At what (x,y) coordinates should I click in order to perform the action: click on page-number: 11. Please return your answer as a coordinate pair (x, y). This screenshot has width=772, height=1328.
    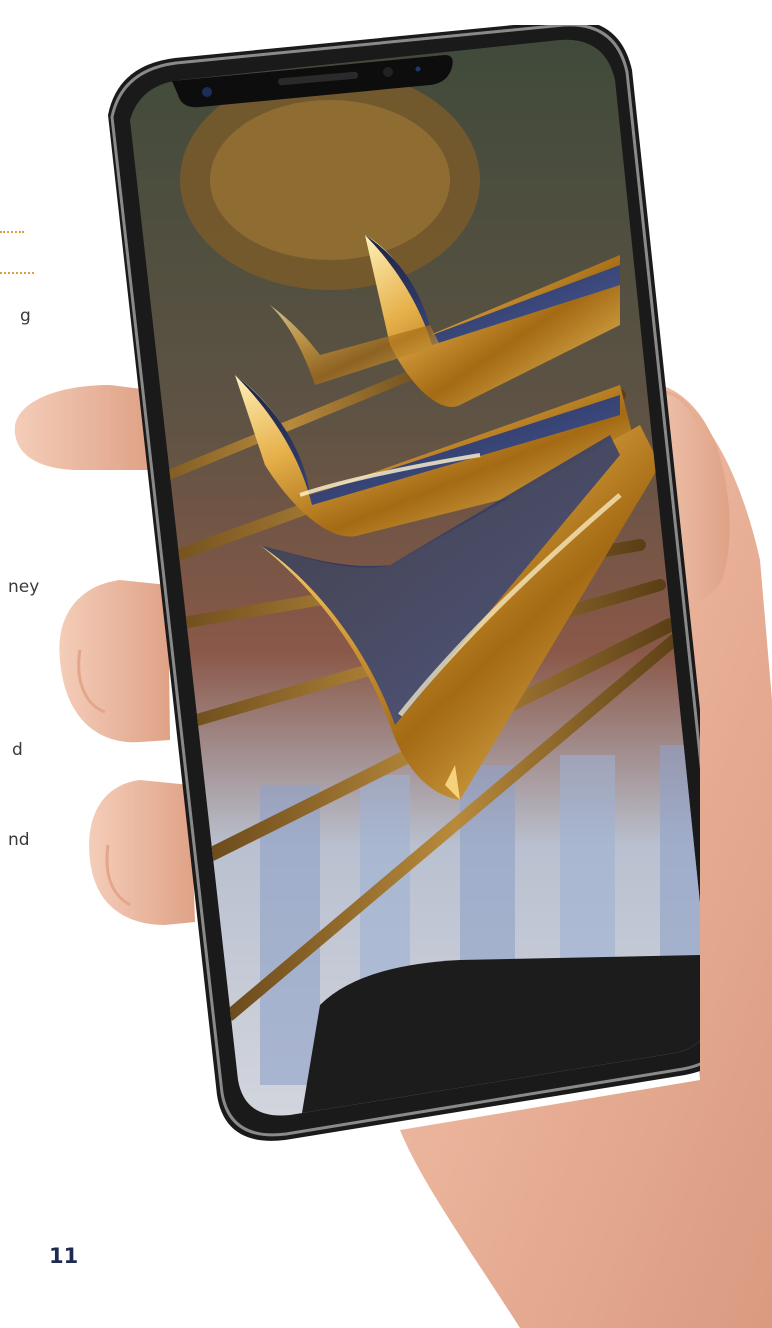
    Looking at the image, I should click on (64, 1256).